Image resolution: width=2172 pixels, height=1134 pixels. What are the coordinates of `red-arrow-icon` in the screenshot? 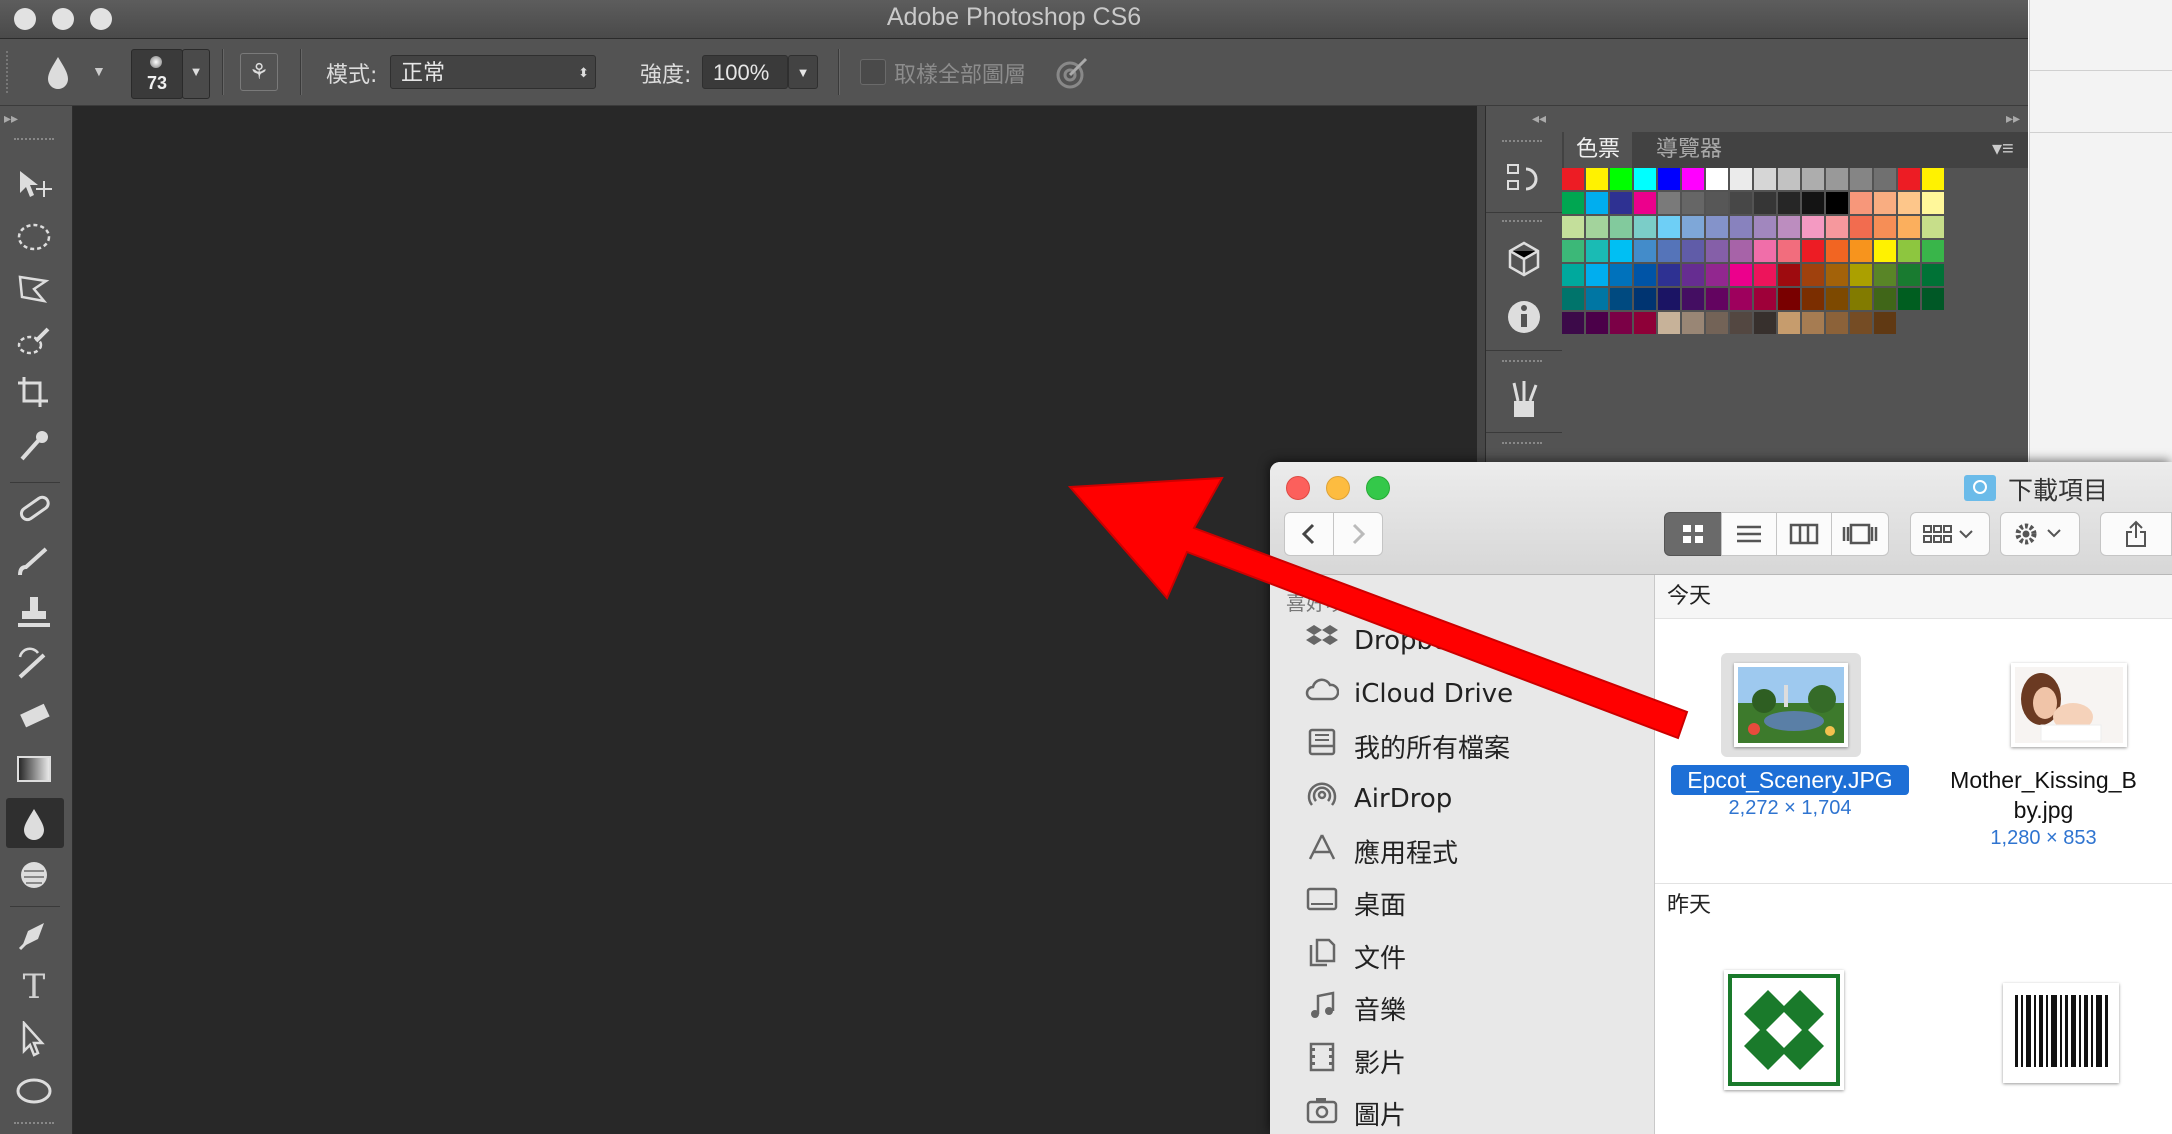 It's located at (1378, 608).